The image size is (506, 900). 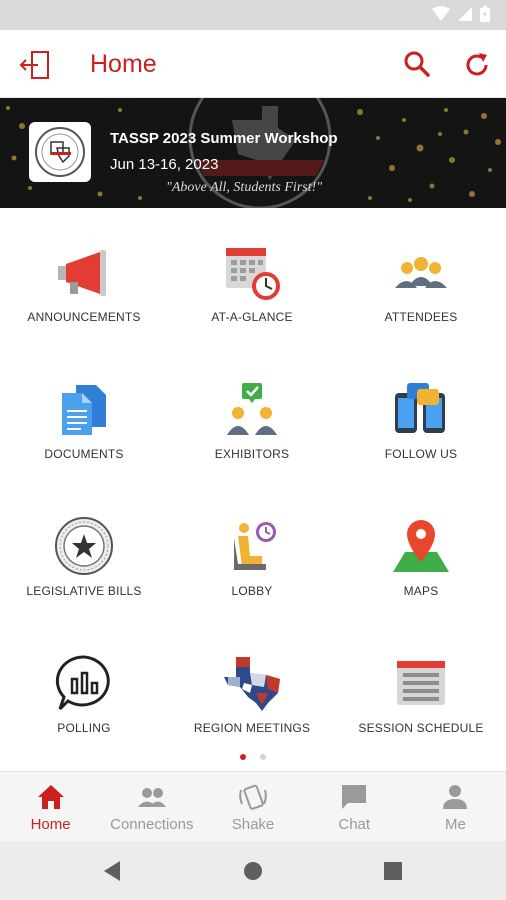 What do you see at coordinates (152, 824) in the screenshot?
I see `nav-label: Connections` at bounding box center [152, 824].